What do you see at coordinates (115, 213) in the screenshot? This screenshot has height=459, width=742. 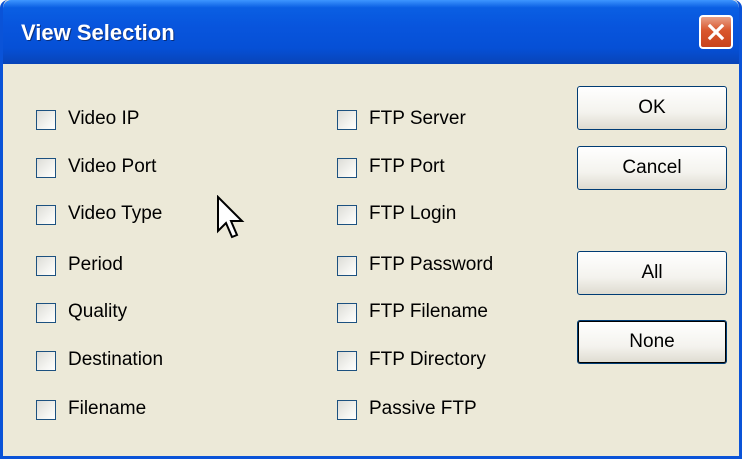 I see `checkbox-label: Video Type` at bounding box center [115, 213].